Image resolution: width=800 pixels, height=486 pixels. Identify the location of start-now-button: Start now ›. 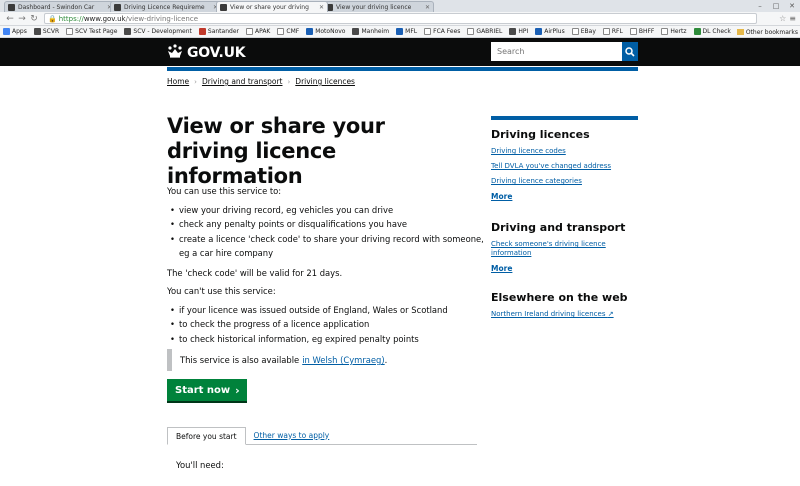
(207, 390).